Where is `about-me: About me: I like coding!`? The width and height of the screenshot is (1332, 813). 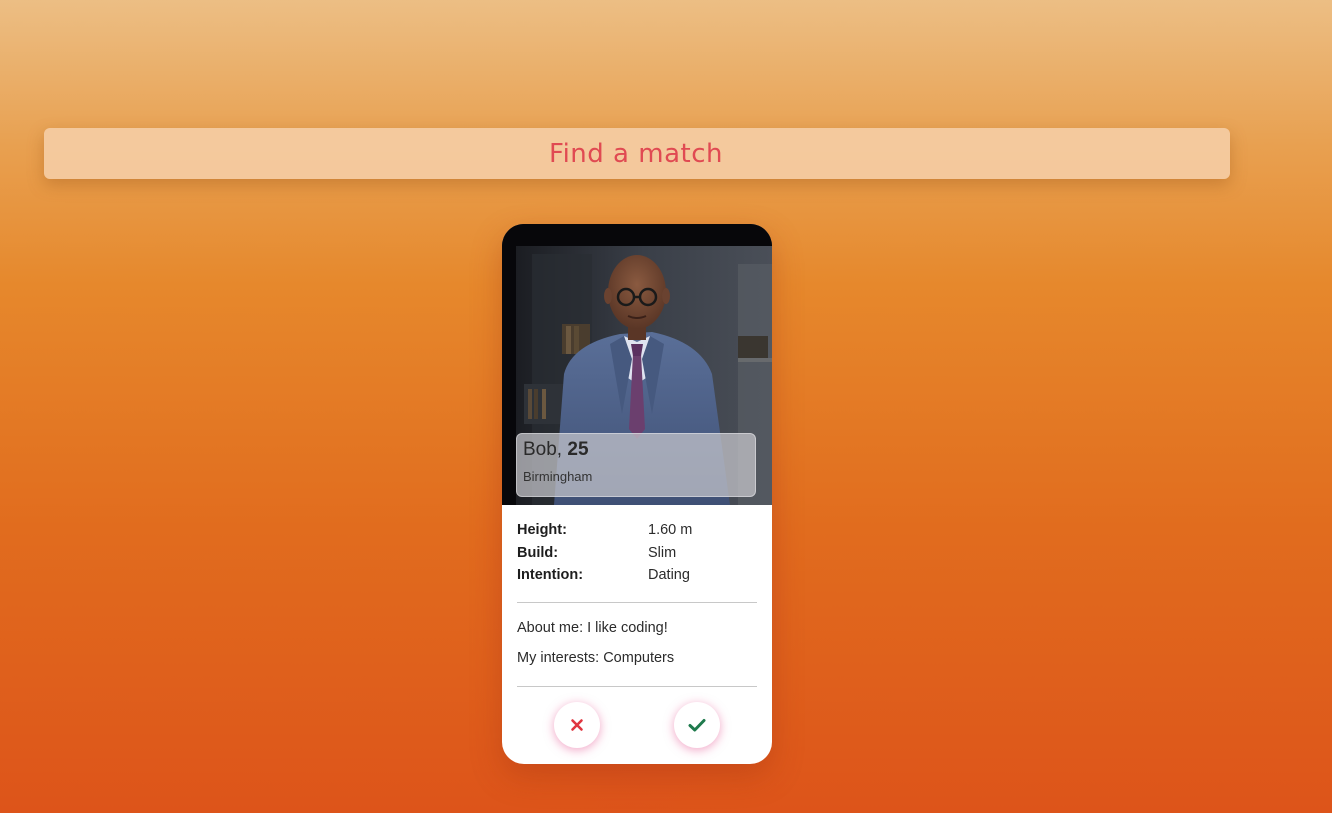 about-me: About me: I like coding! is located at coordinates (592, 628).